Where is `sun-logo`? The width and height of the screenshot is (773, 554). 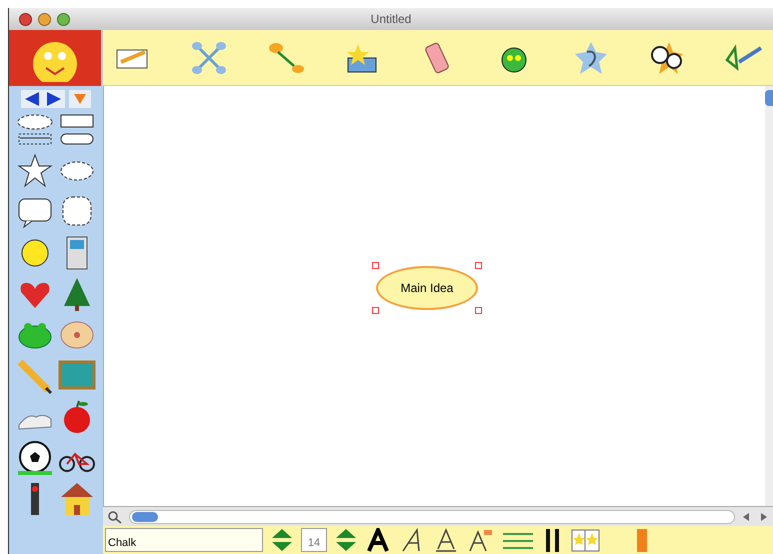 sun-logo is located at coordinates (56, 58).